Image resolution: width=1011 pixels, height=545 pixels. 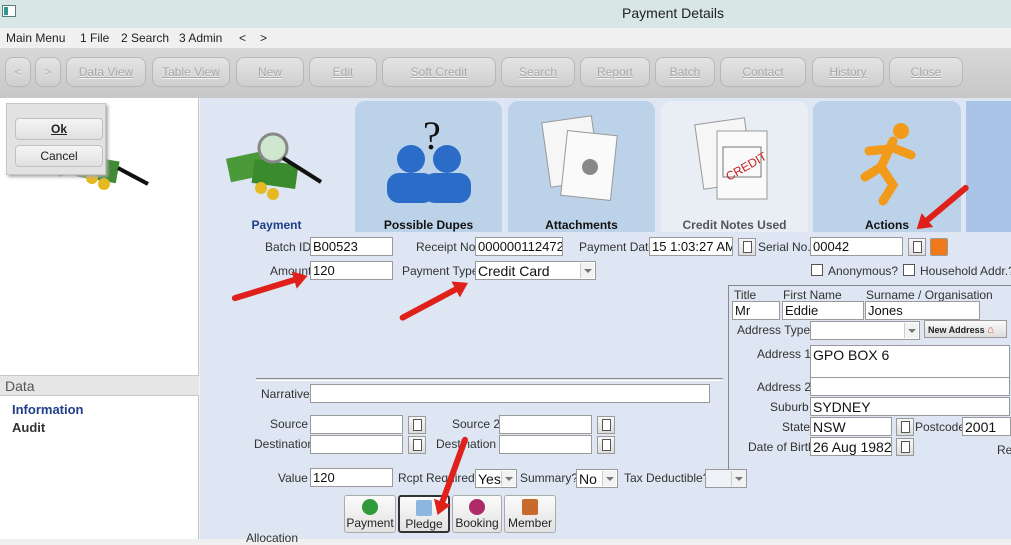 I want to click on receipt-no-field: 000000112472, so click(x=519, y=246).